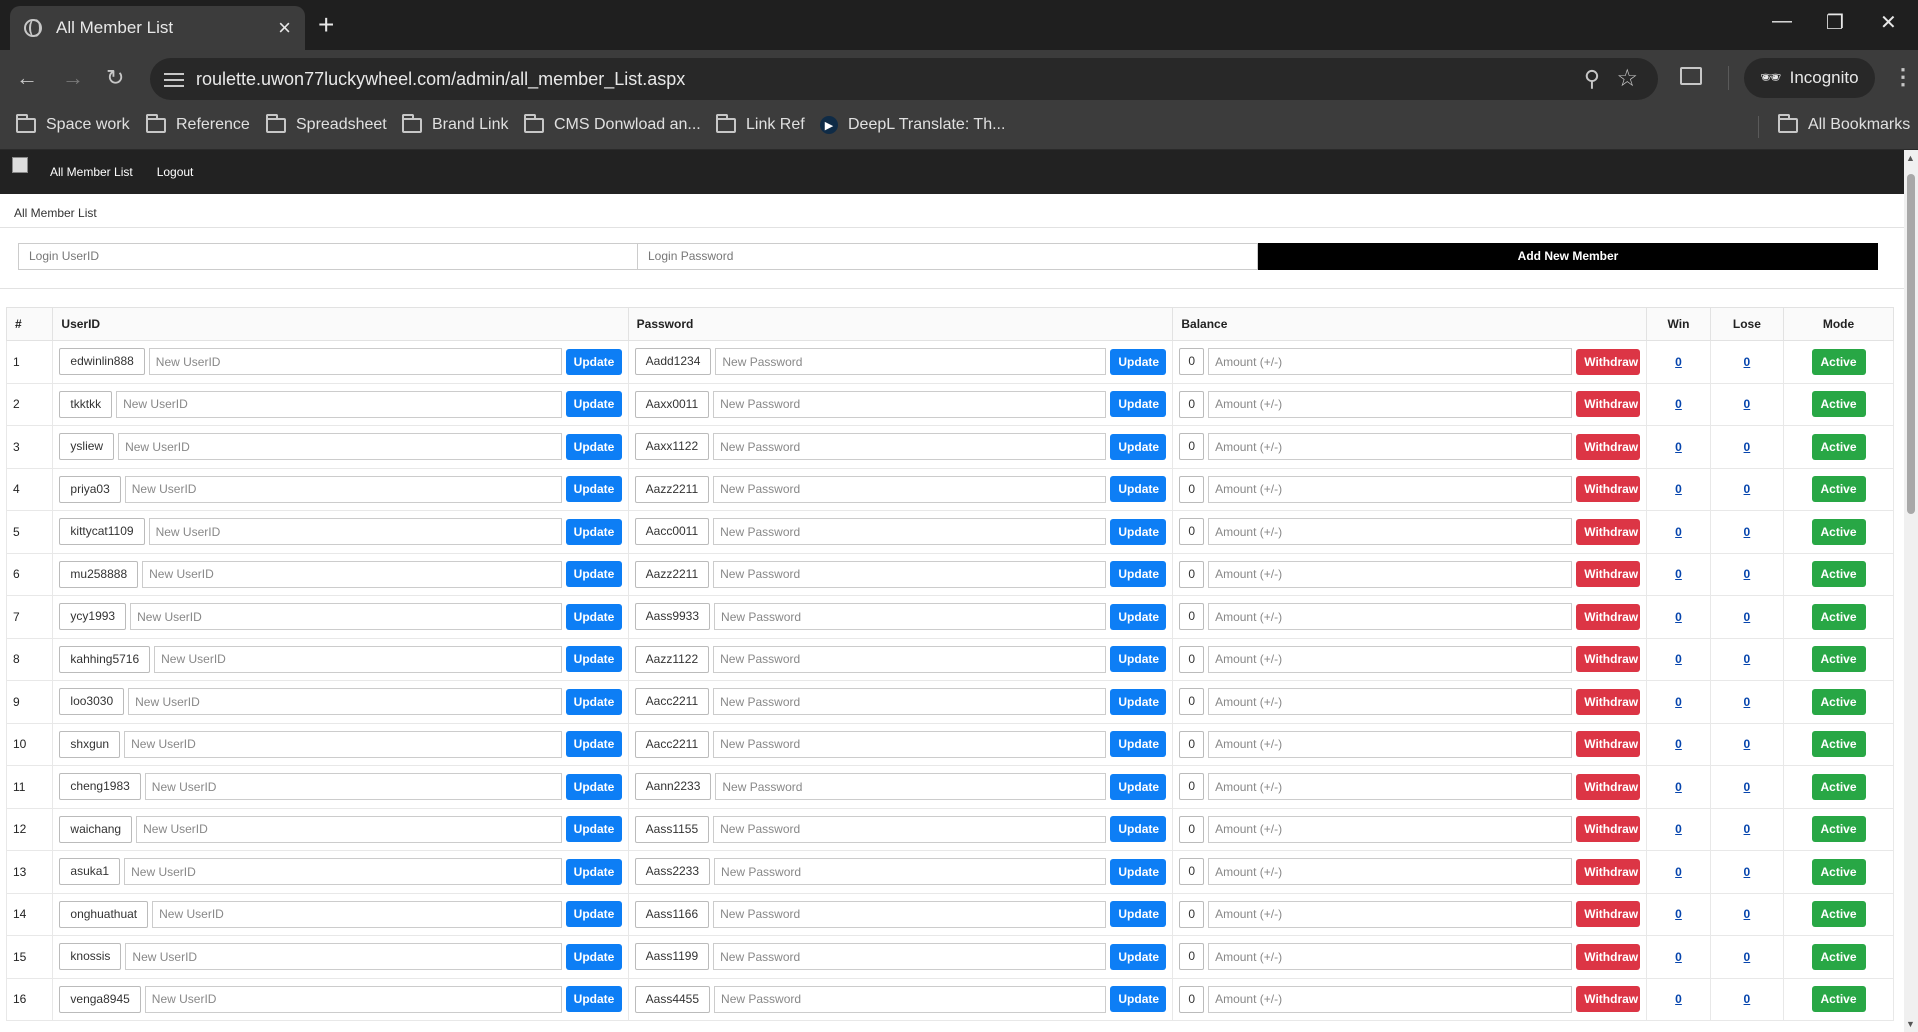 The image size is (1918, 1032). What do you see at coordinates (1903, 77) in the screenshot?
I see `menu-icon: ⋮` at bounding box center [1903, 77].